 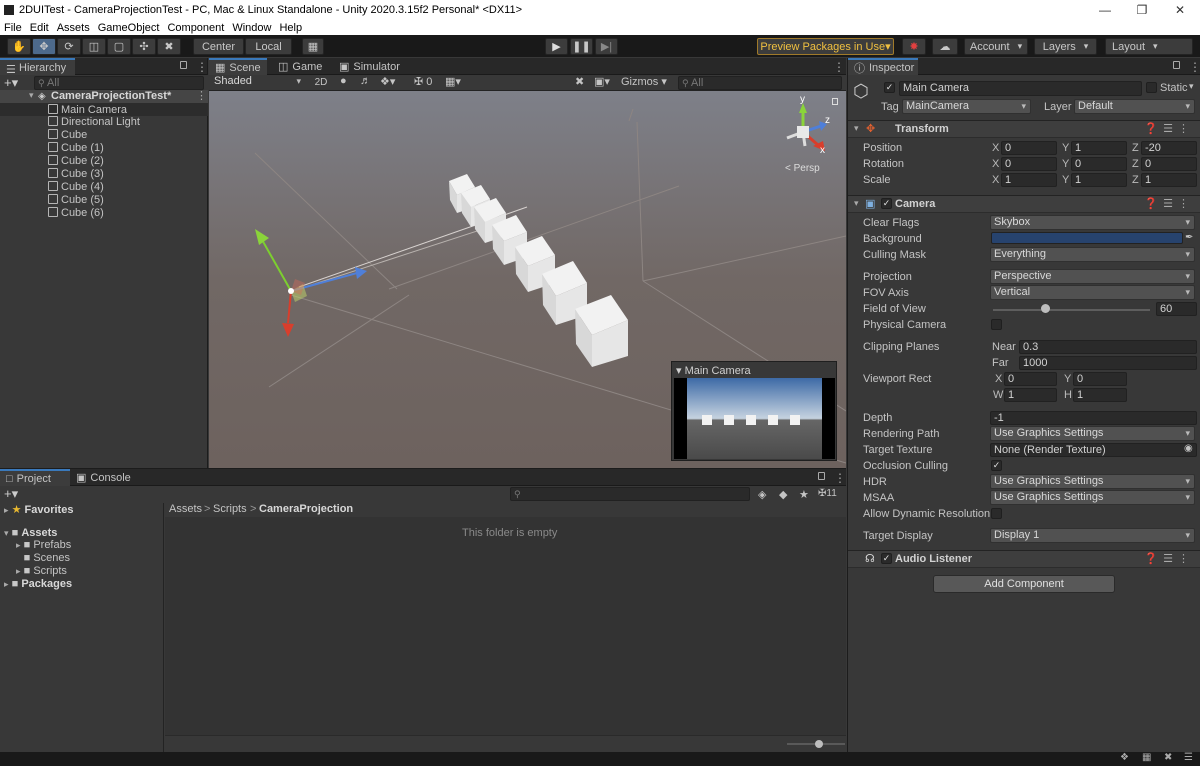 I want to click on viewport-y-field: 0, so click(x=1100, y=379).